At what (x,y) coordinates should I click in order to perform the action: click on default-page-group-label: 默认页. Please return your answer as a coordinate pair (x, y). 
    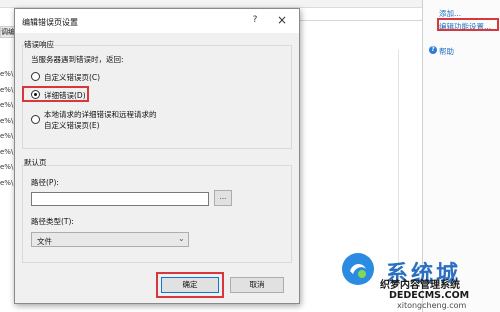
    Looking at the image, I should click on (35, 162).